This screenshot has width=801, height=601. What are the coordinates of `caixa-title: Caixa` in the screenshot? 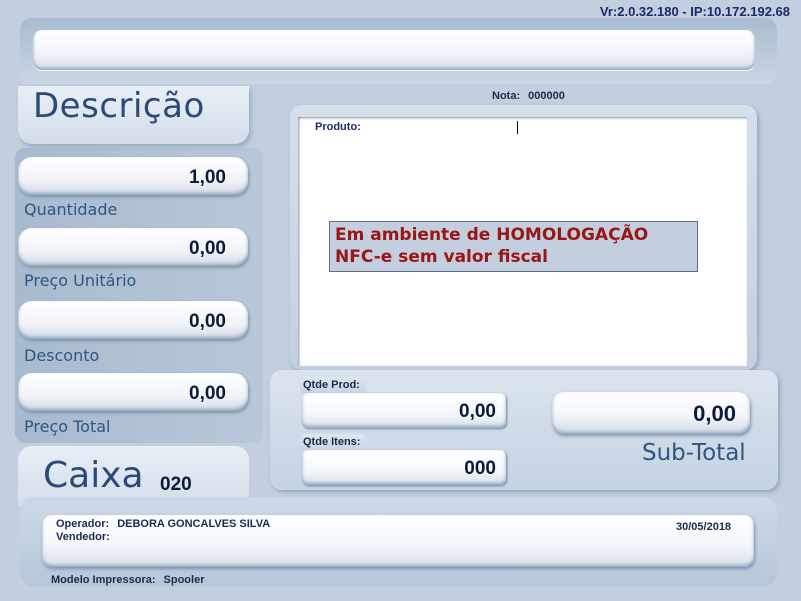 It's located at (93, 475).